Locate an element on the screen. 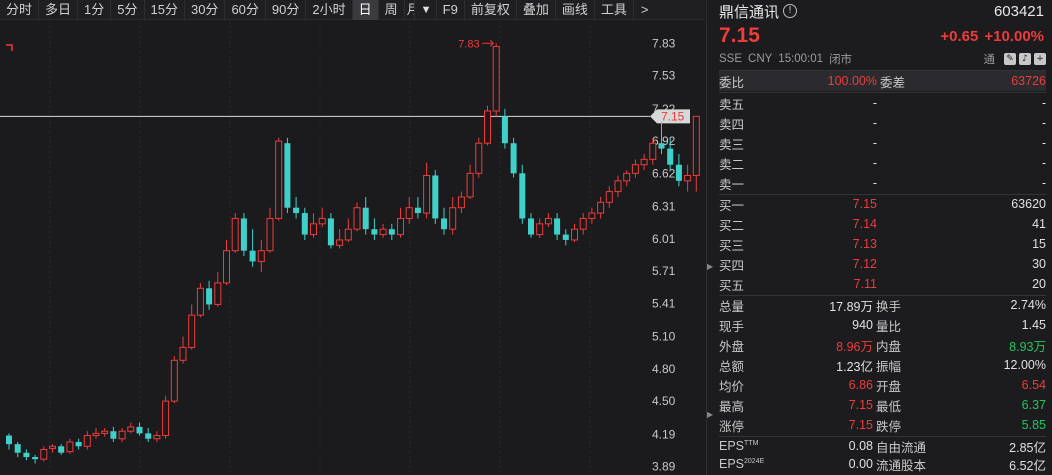 Image resolution: width=1052 pixels, height=475 pixels. tab-30min: 30分 is located at coordinates (205, 10).